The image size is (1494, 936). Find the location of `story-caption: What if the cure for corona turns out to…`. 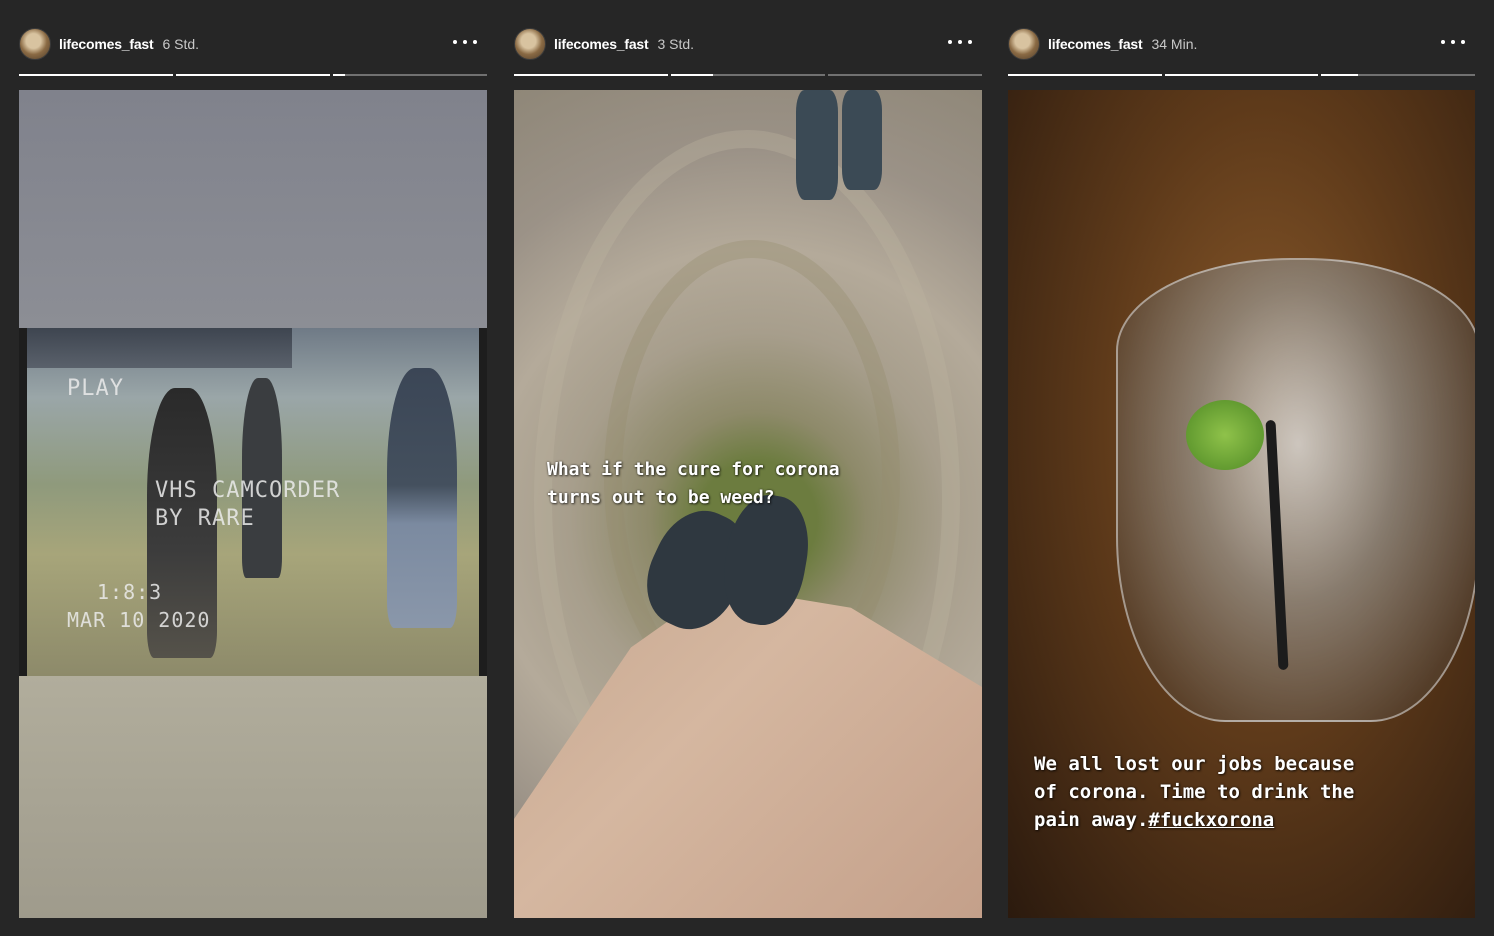

story-caption: What if the cure for corona turns out to… is located at coordinates (693, 483).